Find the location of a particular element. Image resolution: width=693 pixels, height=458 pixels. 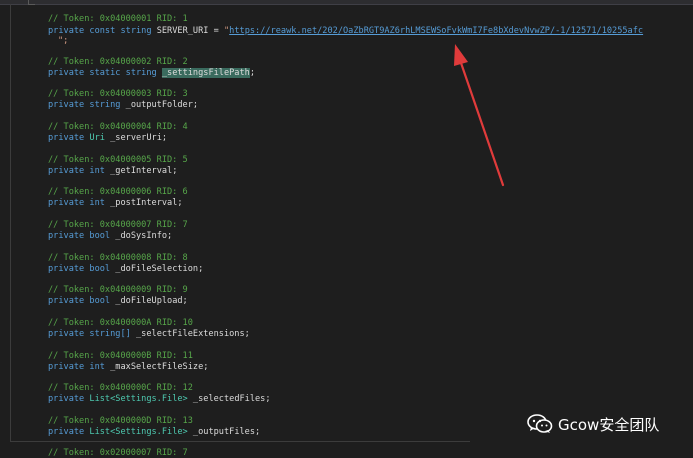

wechat-icon is located at coordinates (540, 424).